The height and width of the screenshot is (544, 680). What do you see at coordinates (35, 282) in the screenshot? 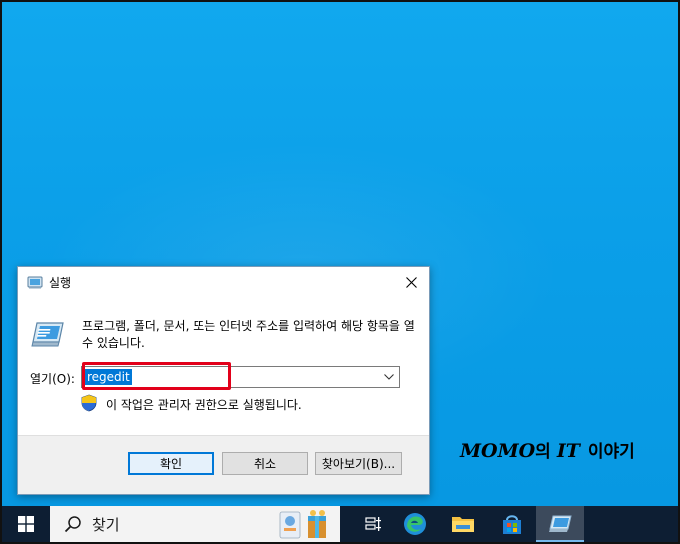
I see `run-app-icon` at bounding box center [35, 282].